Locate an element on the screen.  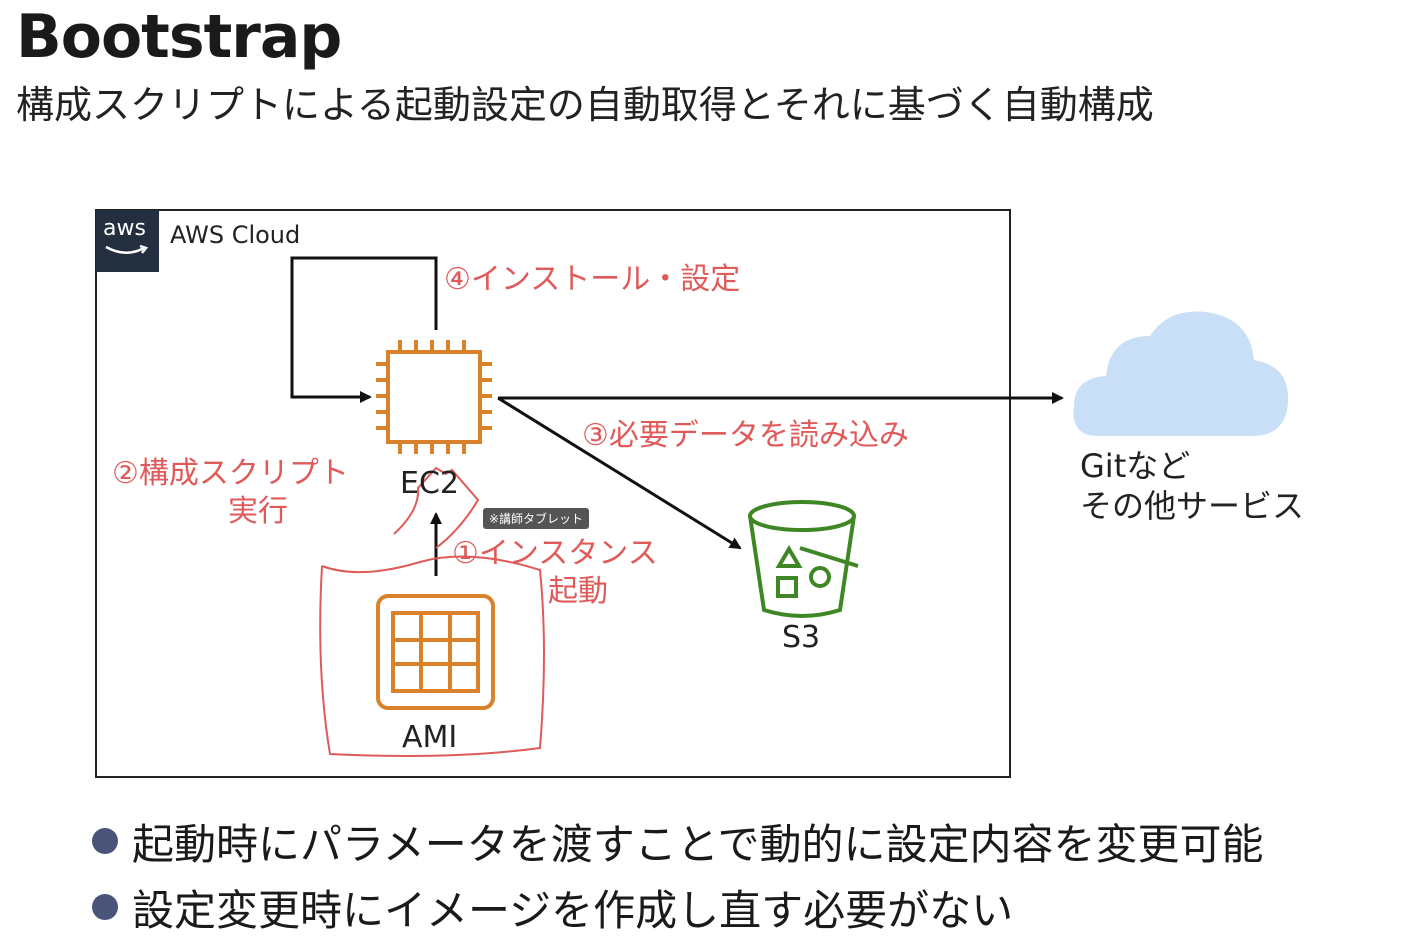
step4-label: ④インストール・設定 is located at coordinates (592, 279).